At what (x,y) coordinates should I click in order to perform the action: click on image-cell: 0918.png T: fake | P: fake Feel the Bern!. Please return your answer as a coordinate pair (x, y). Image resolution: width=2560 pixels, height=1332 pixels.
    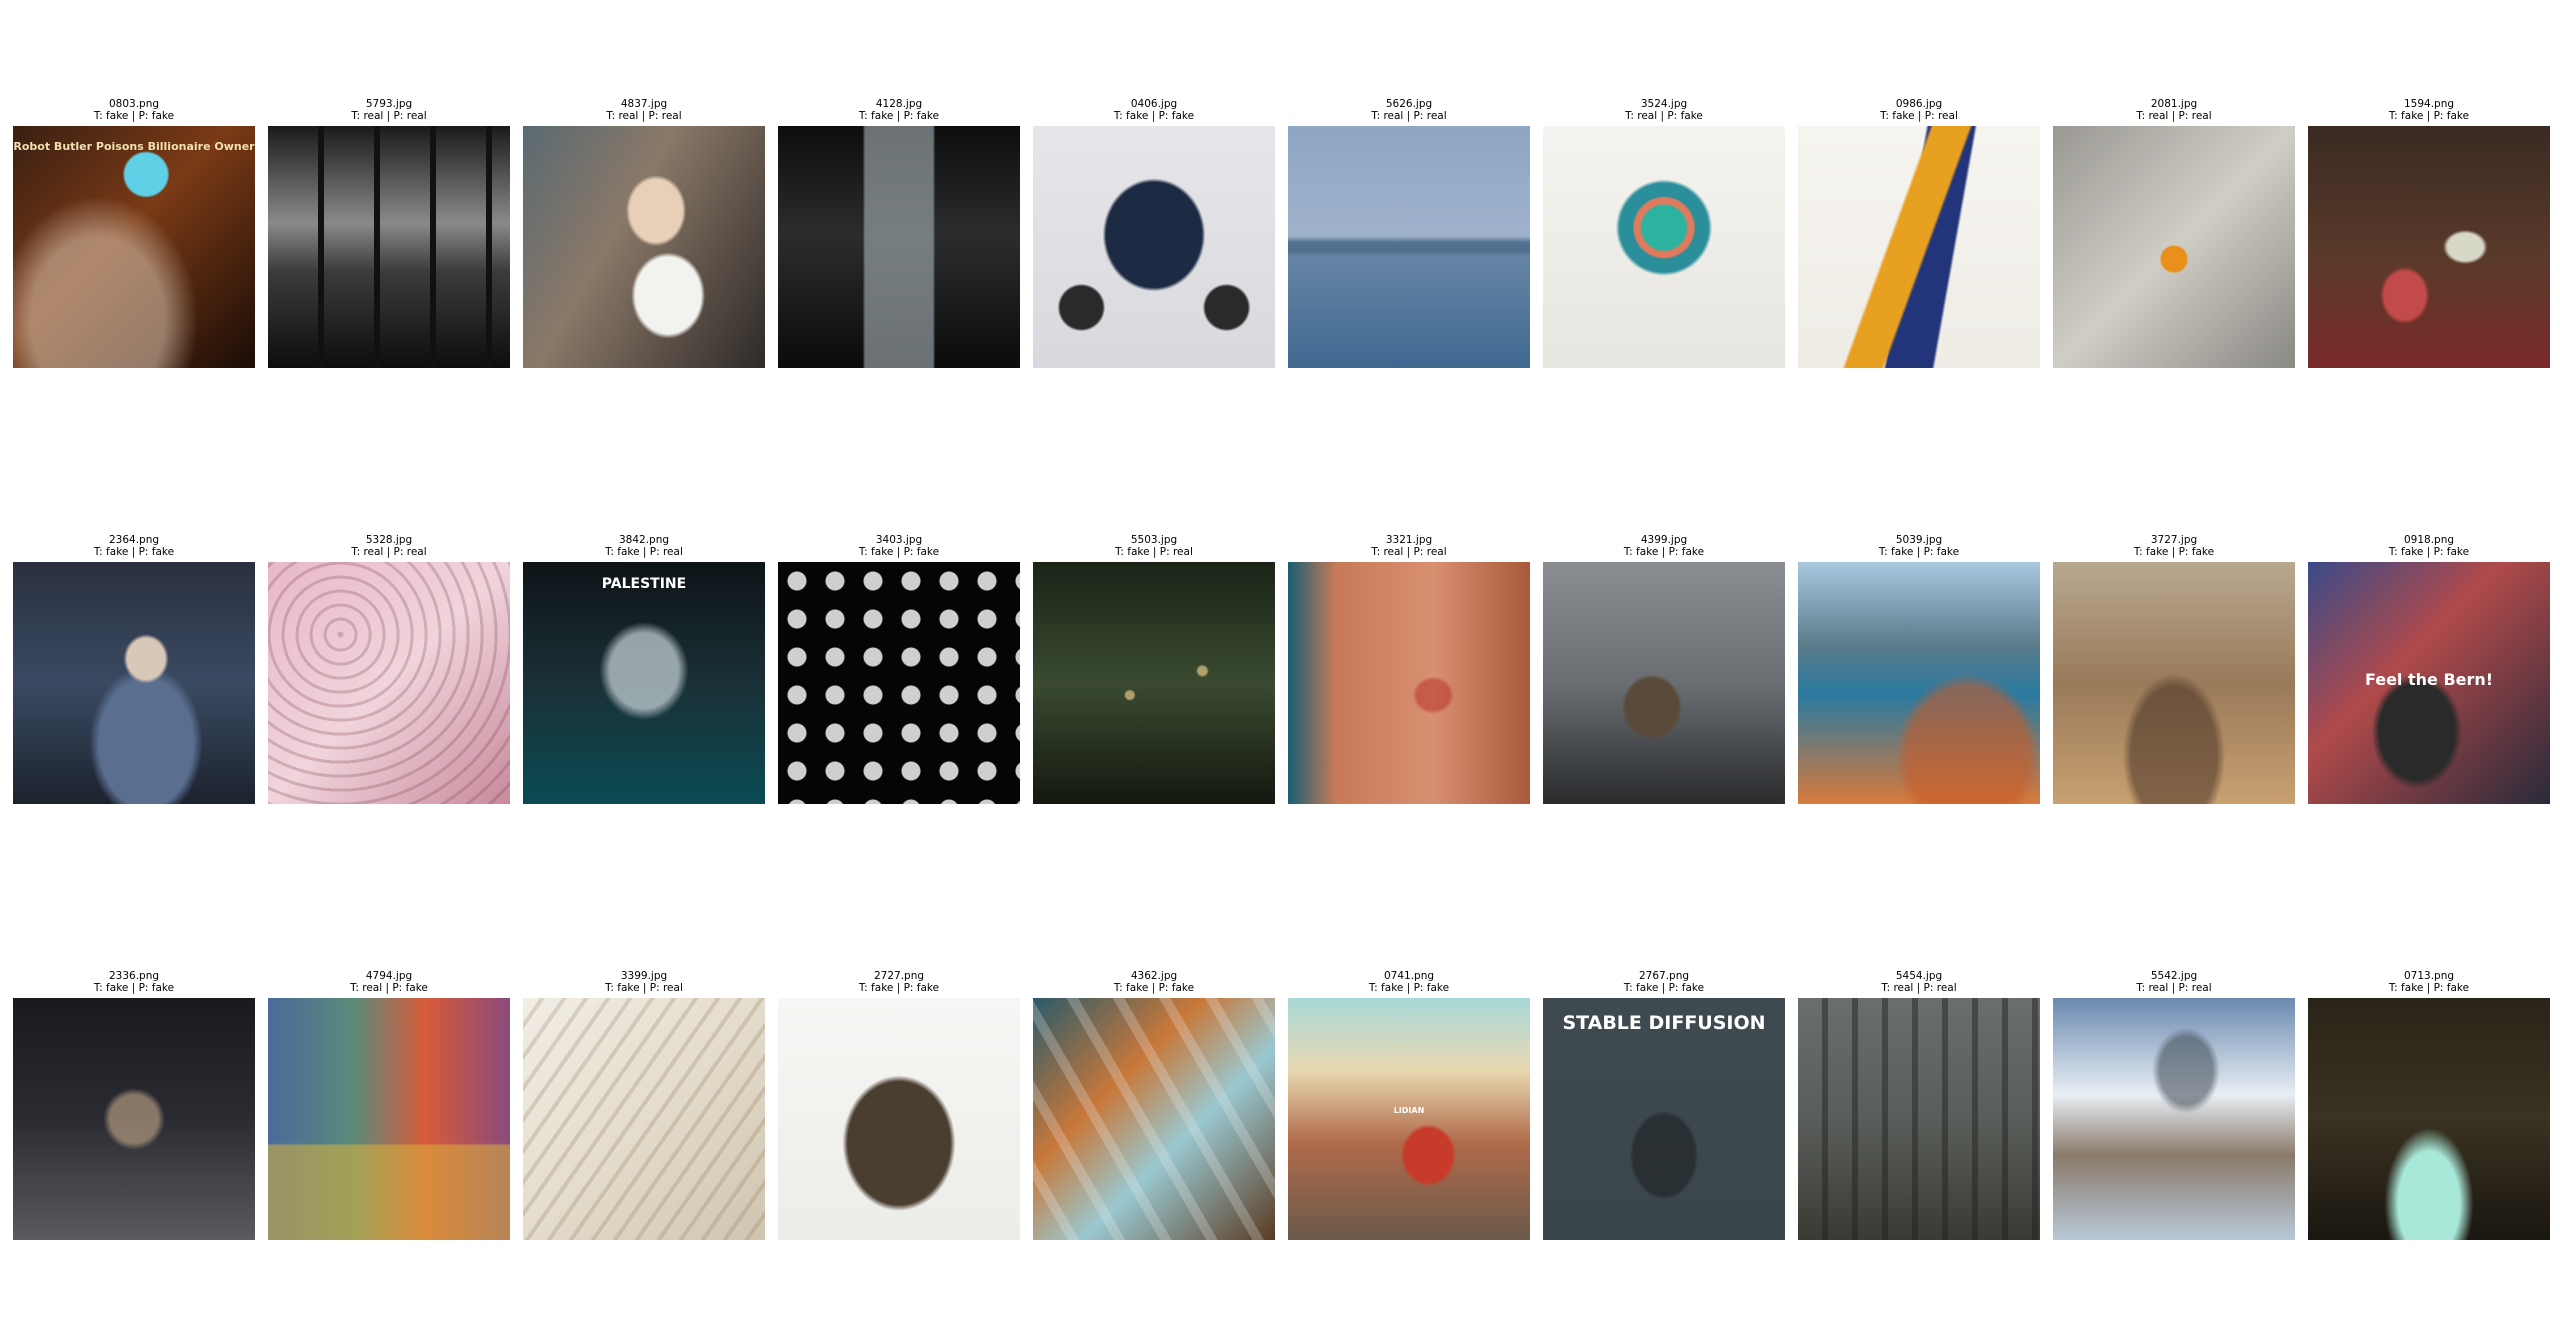
    Looking at the image, I should click on (2429, 669).